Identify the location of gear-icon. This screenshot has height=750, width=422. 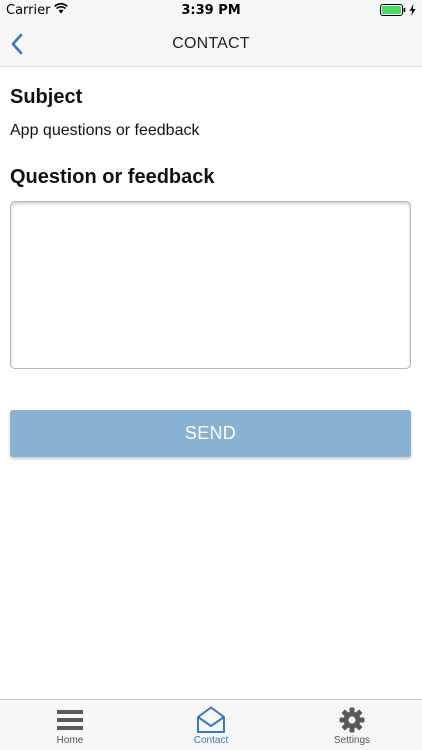
(352, 720).